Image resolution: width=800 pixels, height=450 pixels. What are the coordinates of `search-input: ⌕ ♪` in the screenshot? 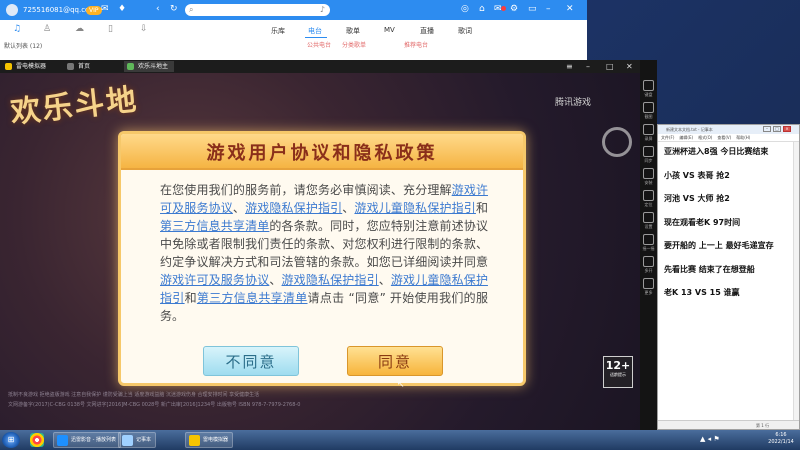 It's located at (257, 10).